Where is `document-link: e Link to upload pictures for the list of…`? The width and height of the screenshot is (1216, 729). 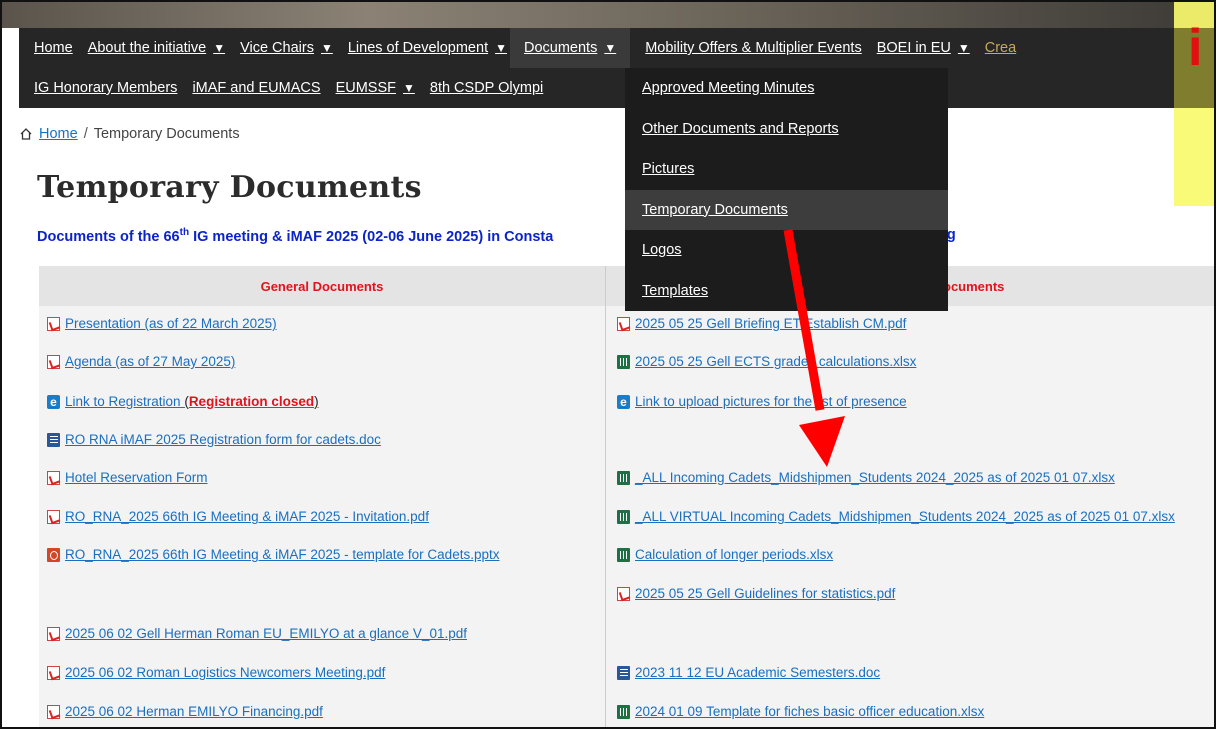
document-link: e Link to upload pictures for the list of… is located at coordinates (762, 401).